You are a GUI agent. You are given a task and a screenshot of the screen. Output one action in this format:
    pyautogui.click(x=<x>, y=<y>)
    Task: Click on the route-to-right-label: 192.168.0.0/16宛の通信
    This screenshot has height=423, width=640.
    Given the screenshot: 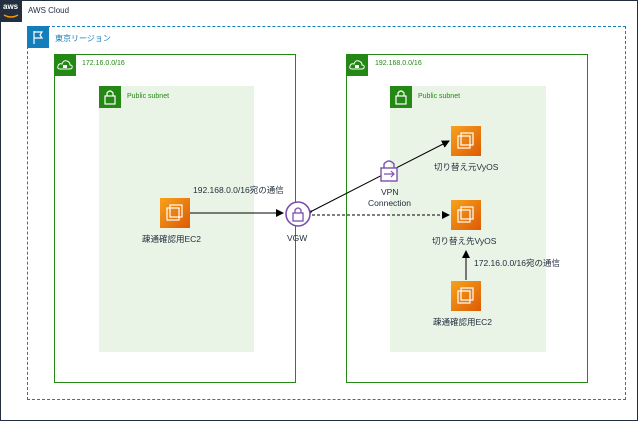 What is the action you would take?
    pyautogui.click(x=238, y=190)
    